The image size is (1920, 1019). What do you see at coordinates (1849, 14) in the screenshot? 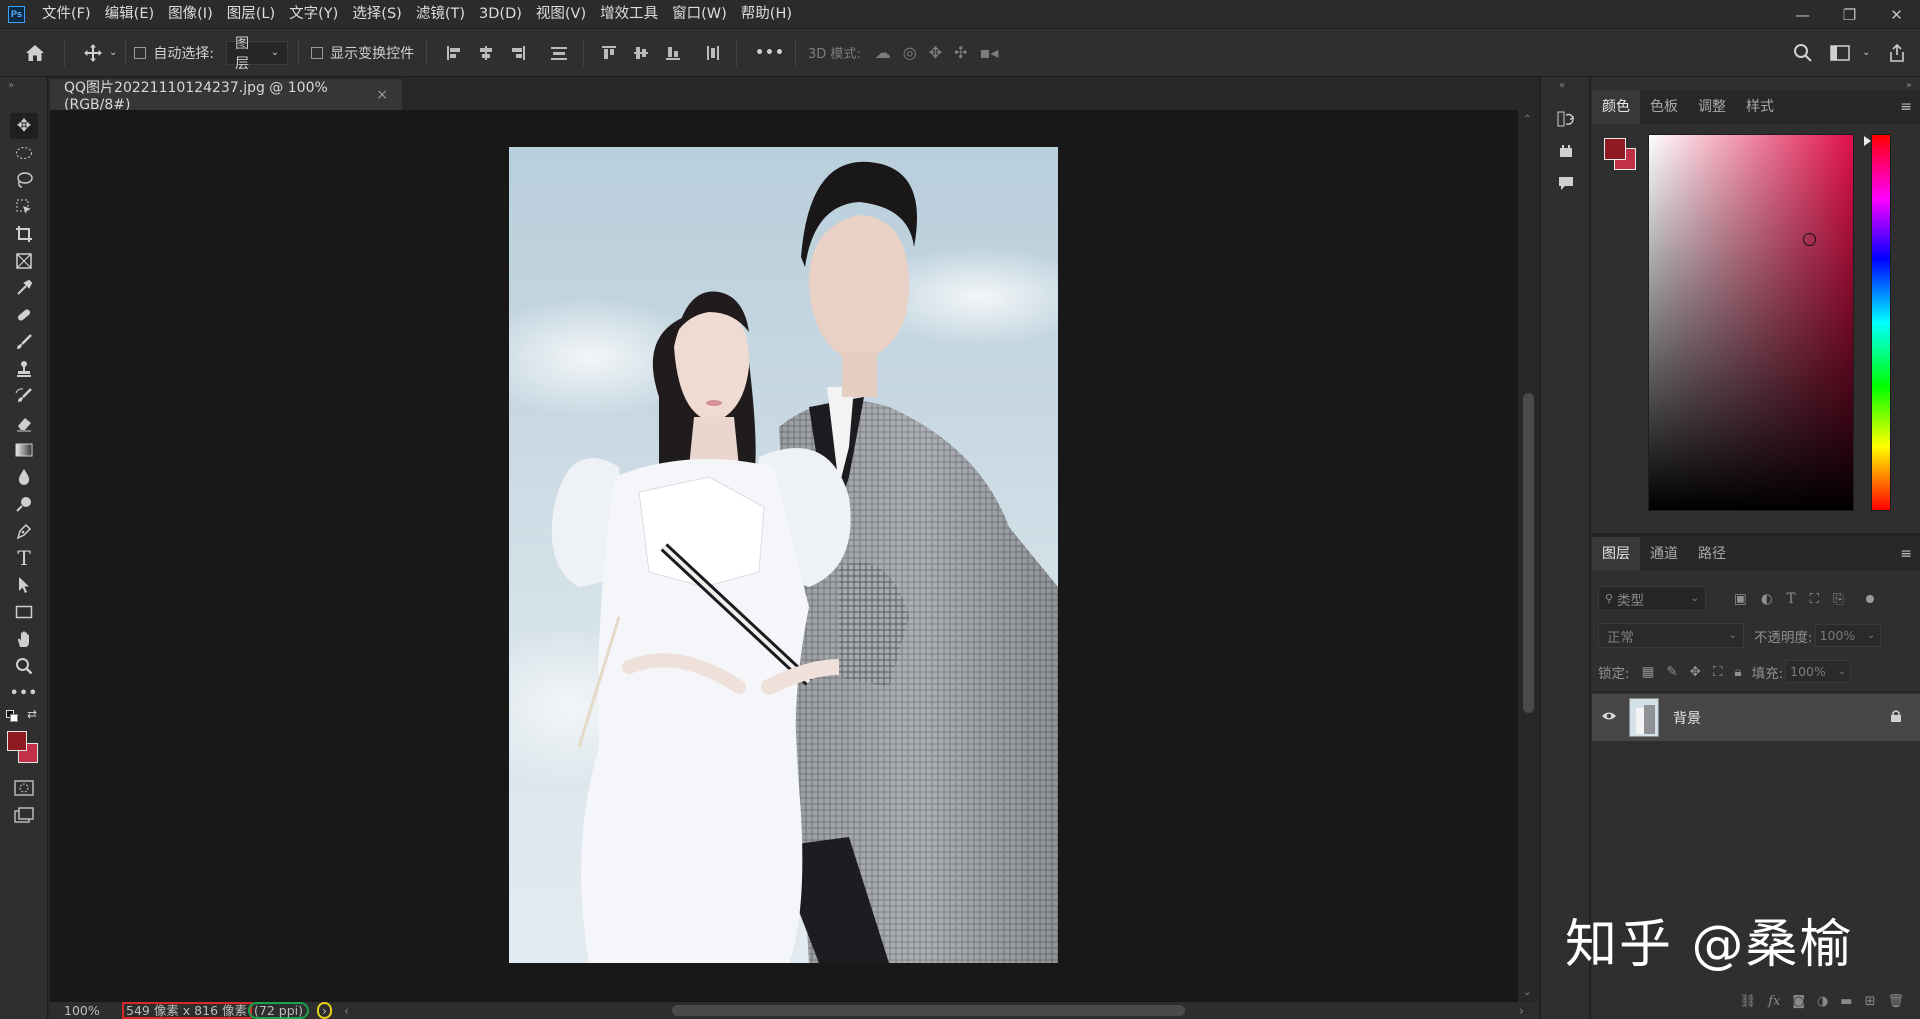
I see `restore-button: ❐` at bounding box center [1849, 14].